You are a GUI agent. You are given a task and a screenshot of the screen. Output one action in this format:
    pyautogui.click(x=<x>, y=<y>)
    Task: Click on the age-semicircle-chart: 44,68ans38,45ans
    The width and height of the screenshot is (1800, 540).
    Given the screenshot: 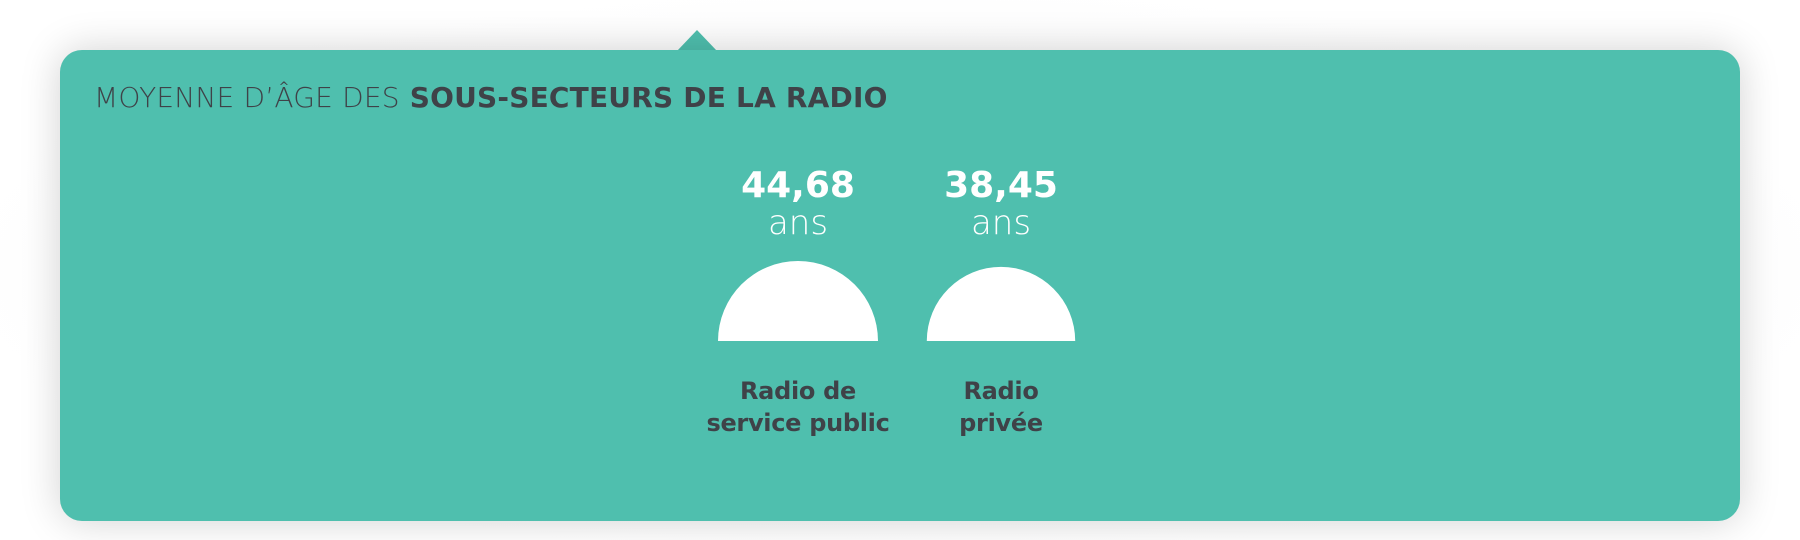 What is the action you would take?
    pyautogui.click(x=897, y=253)
    